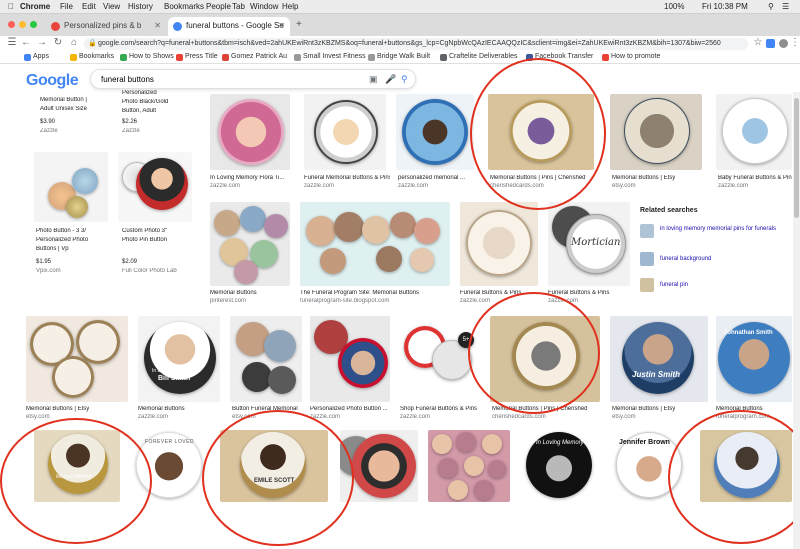 The image size is (800, 549). Describe the element at coordinates (390, 79) in the screenshot. I see `microphone-icon: 🎤` at that location.